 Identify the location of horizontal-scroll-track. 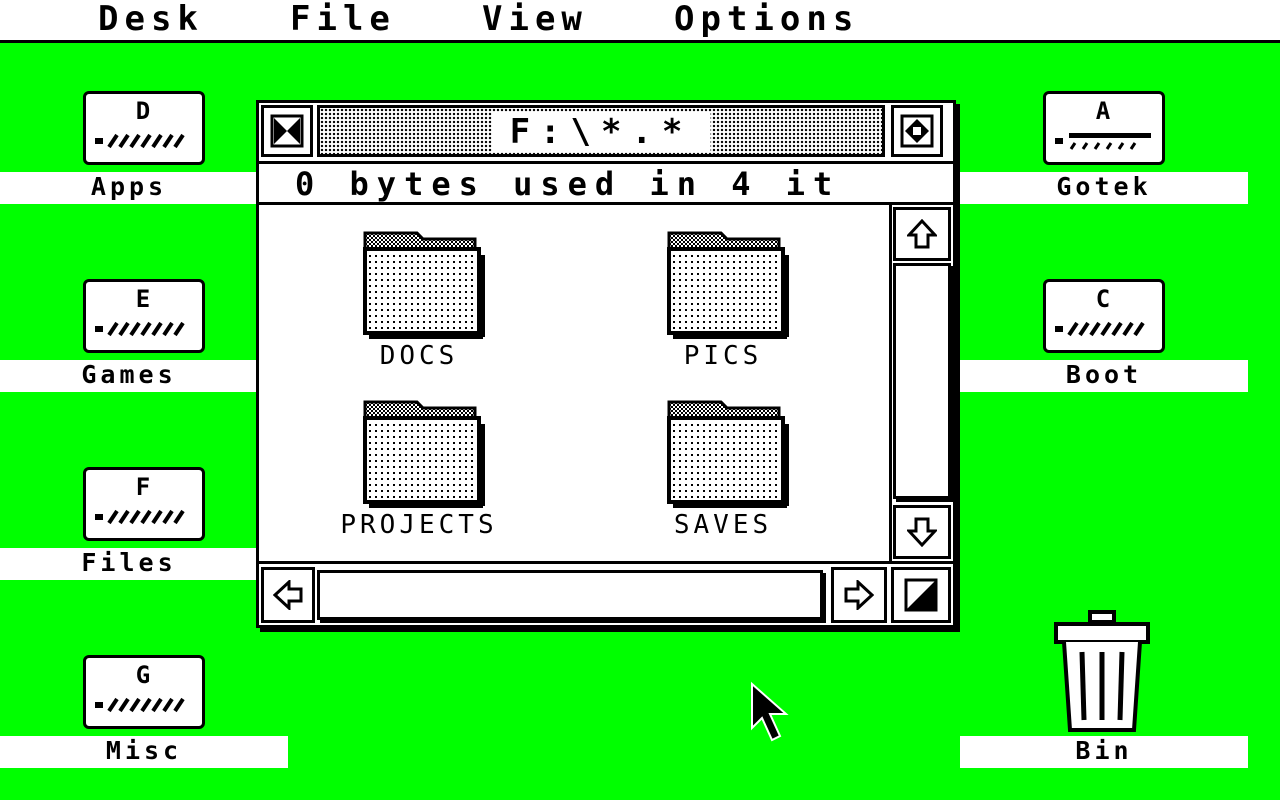
(570, 595).